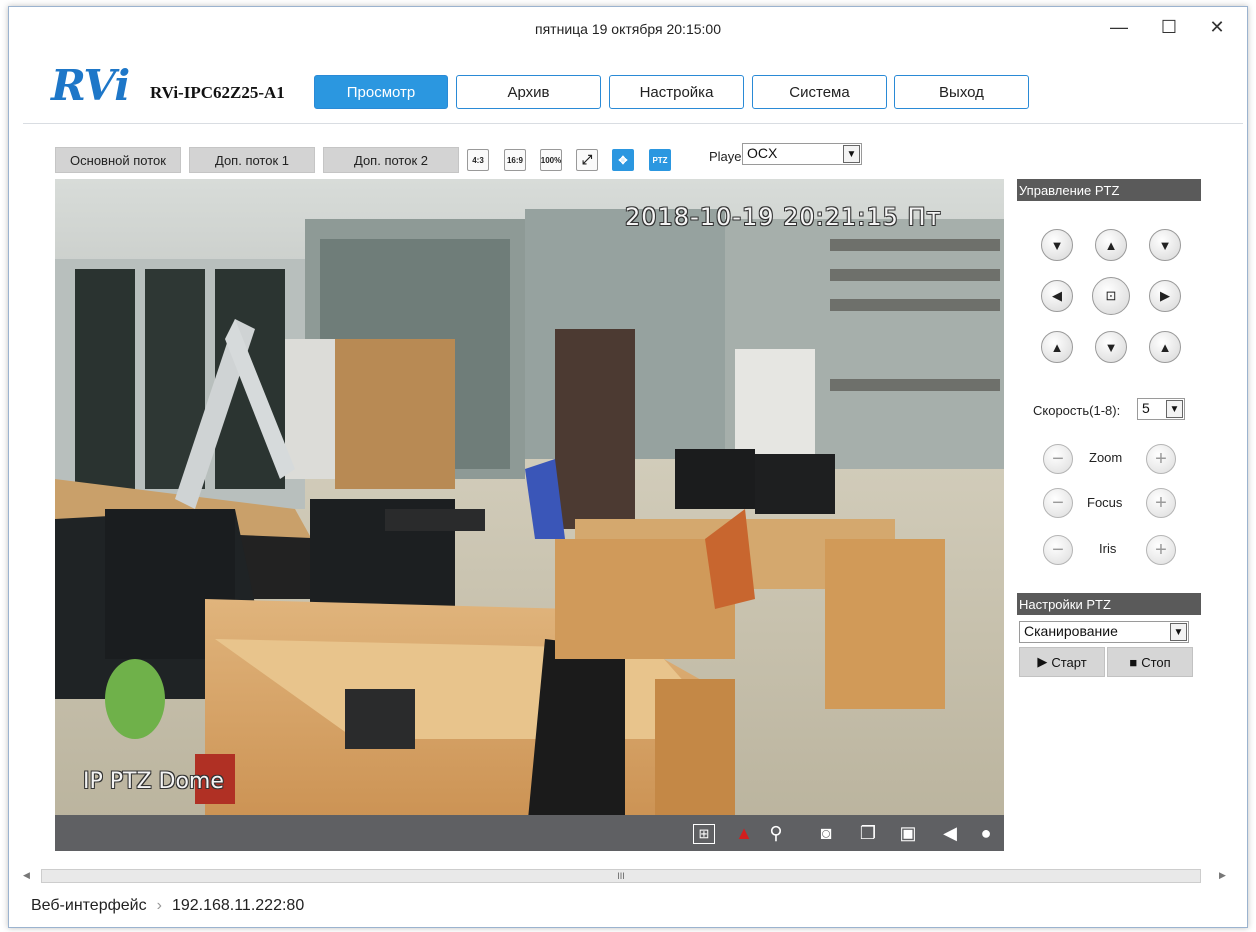  Describe the element at coordinates (1108, 548) in the screenshot. I see `iris-label: Iris` at that location.